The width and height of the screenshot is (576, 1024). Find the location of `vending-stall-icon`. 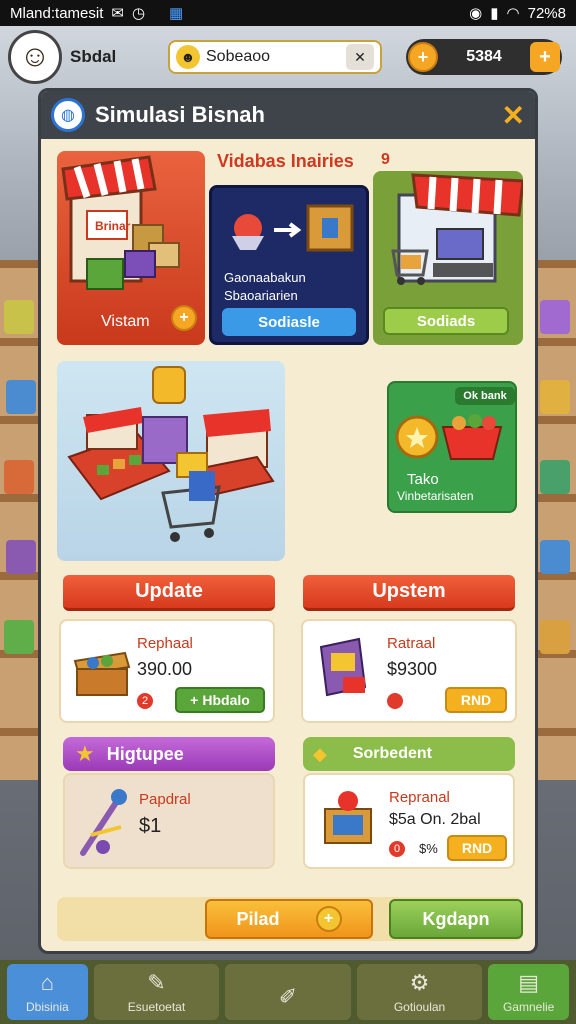

vending-stall-icon is located at coordinates (343, 667).